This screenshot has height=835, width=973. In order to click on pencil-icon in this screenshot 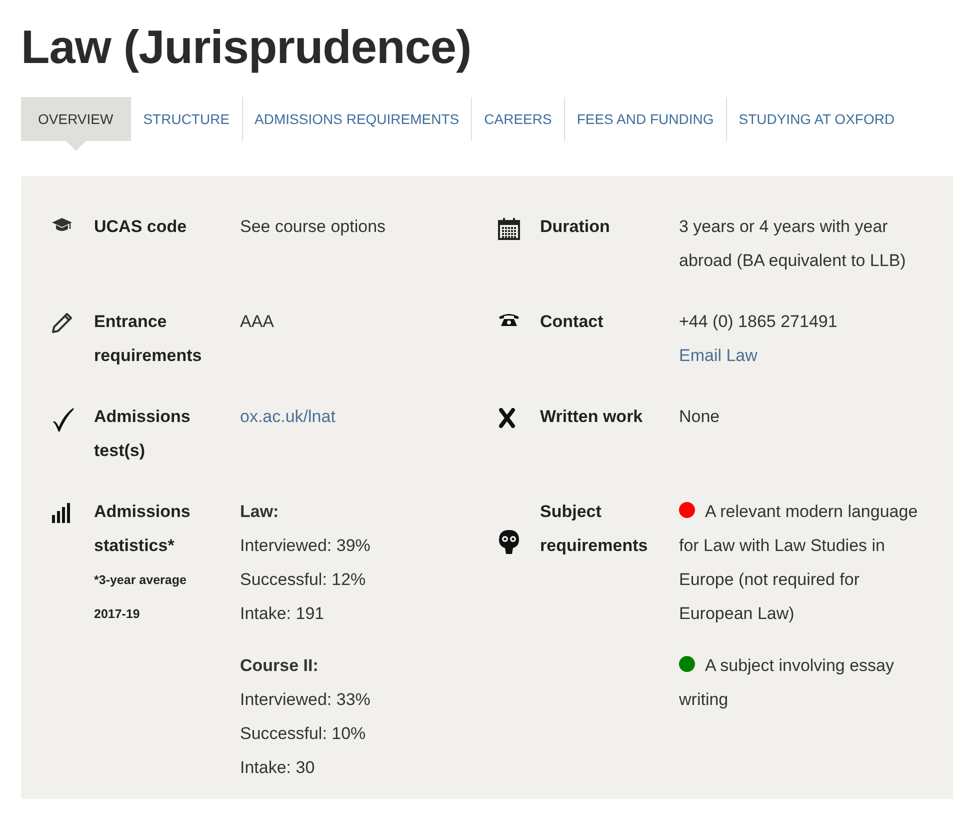, I will do `click(62, 323)`.